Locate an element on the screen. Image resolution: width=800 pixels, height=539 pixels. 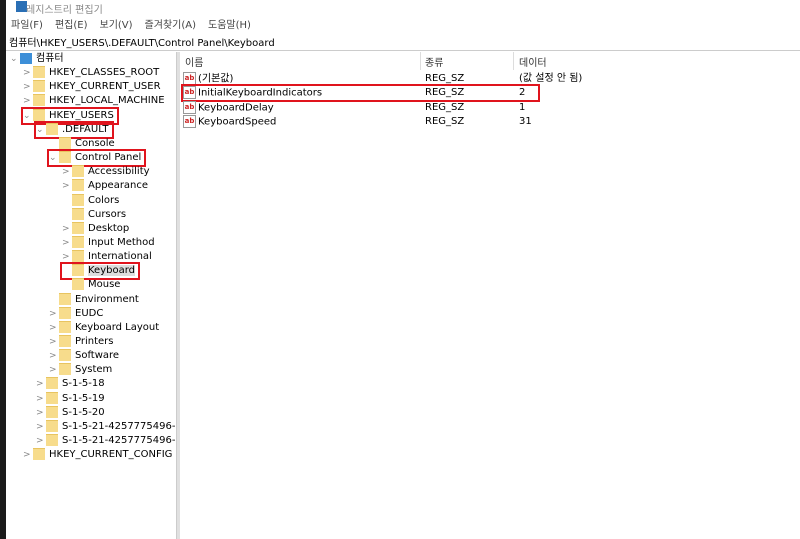
tree-item: > System is located at coordinates (80, 370).